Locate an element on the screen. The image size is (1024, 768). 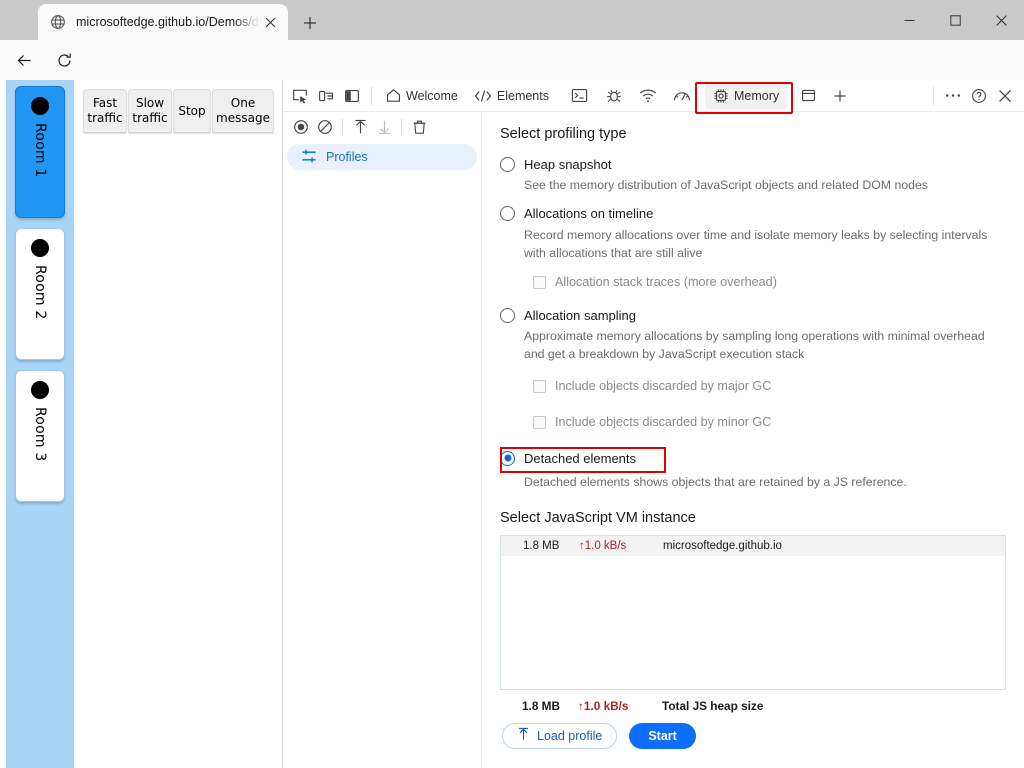
clear-circle-slash-icon is located at coordinates (325, 127).